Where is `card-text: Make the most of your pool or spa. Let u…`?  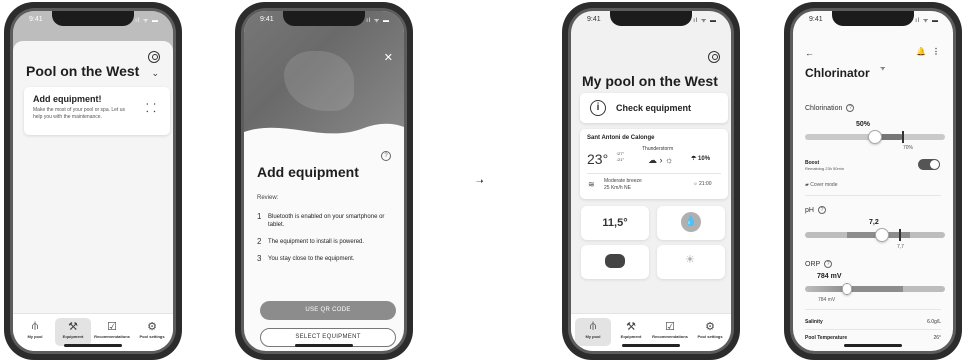
card-text: Make the most of your pool or spa. Let u… is located at coordinates (79, 113).